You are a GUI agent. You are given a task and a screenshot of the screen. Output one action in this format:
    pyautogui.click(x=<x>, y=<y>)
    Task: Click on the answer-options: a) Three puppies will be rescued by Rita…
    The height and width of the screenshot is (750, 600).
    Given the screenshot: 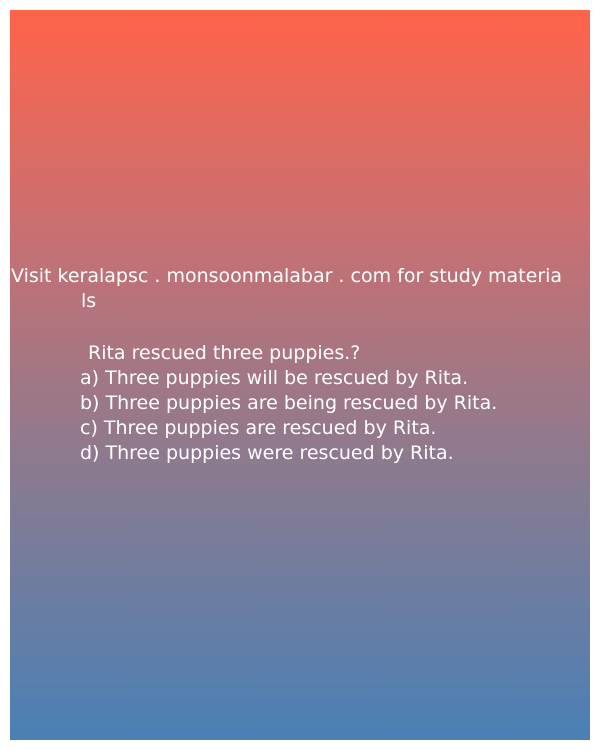 What is the action you would take?
    pyautogui.click(x=288, y=416)
    